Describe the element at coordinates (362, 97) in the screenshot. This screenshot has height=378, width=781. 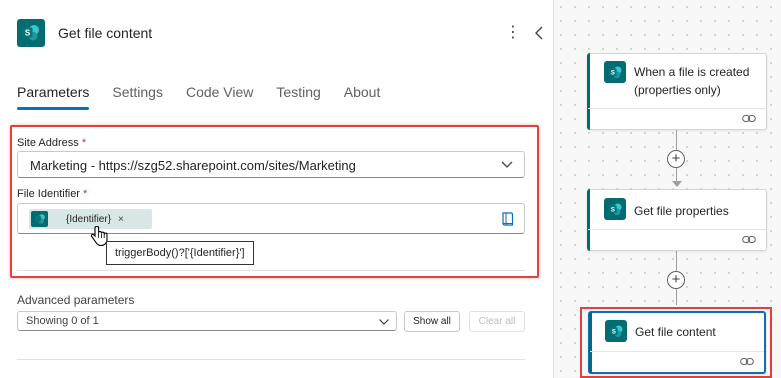
I see `tab-about: About` at that location.